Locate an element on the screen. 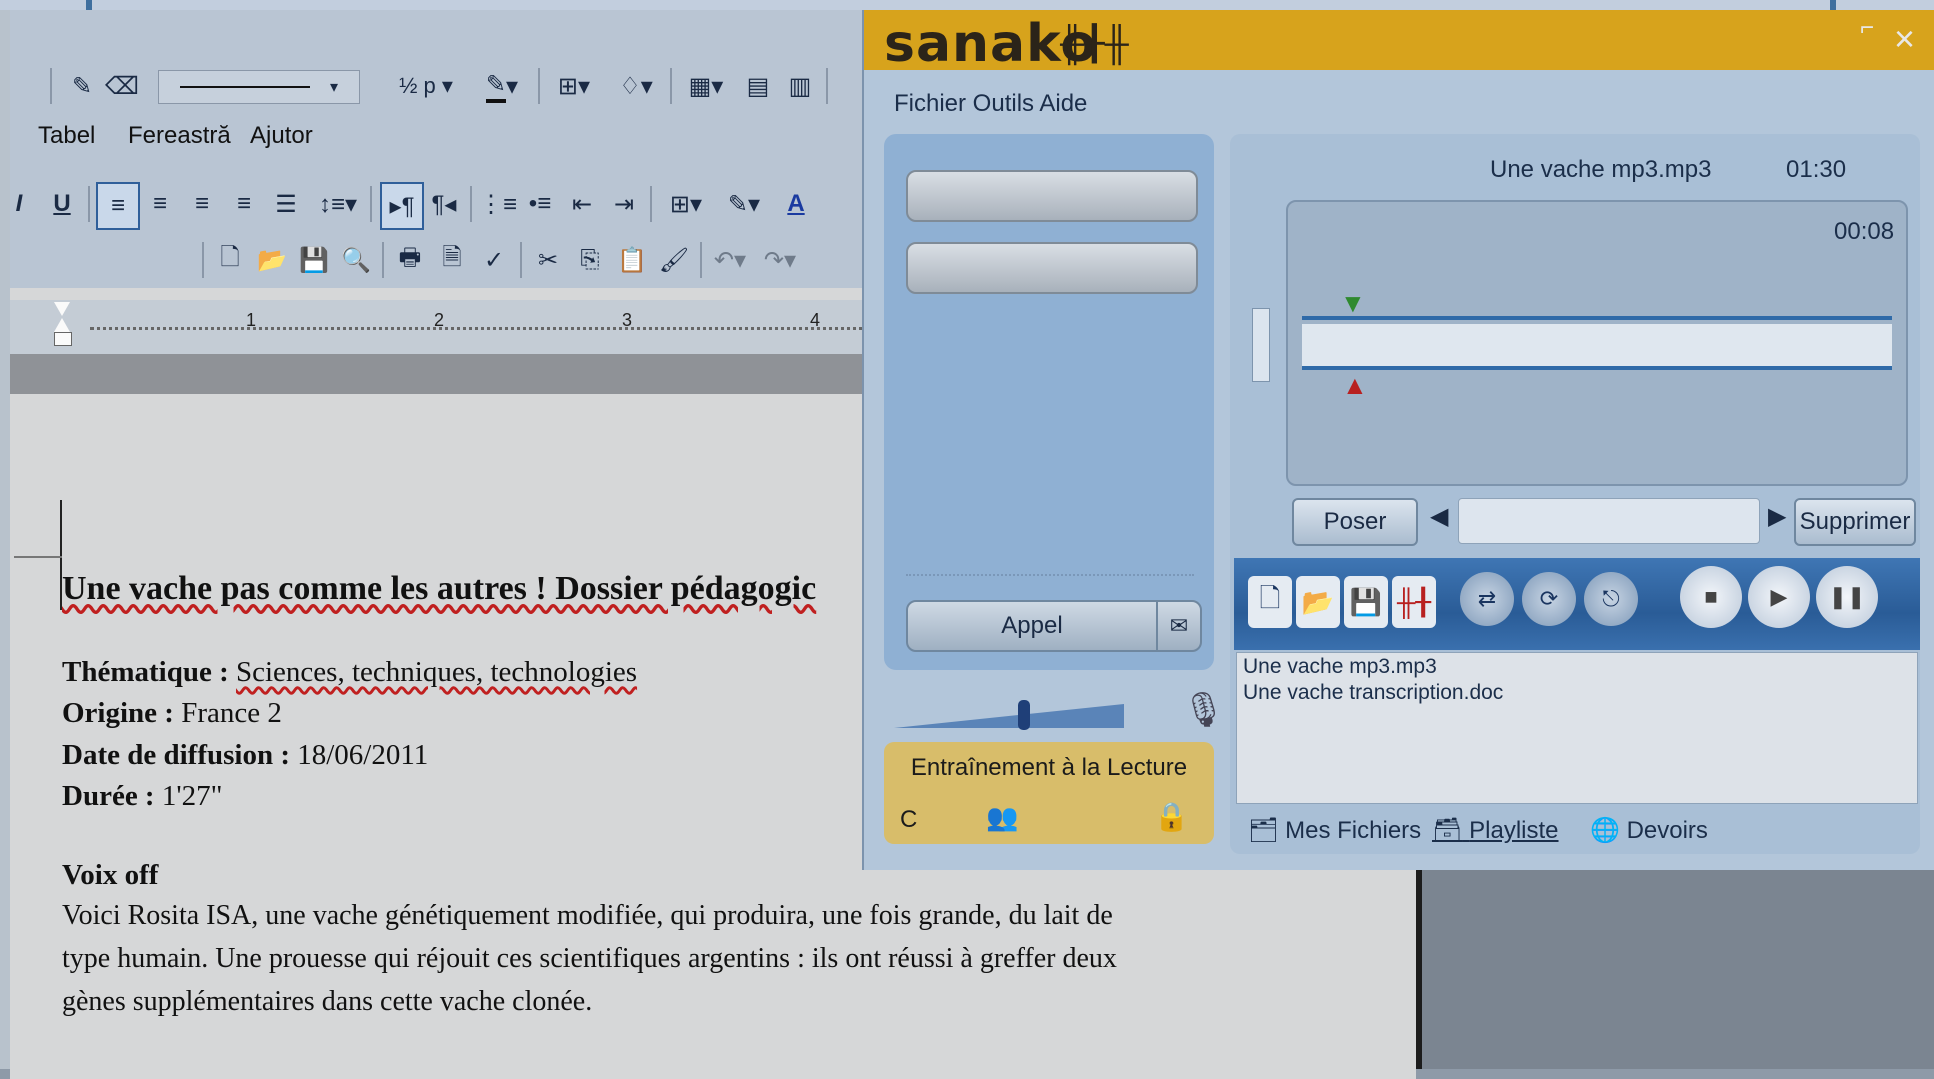  track-band is located at coordinates (1597, 345).